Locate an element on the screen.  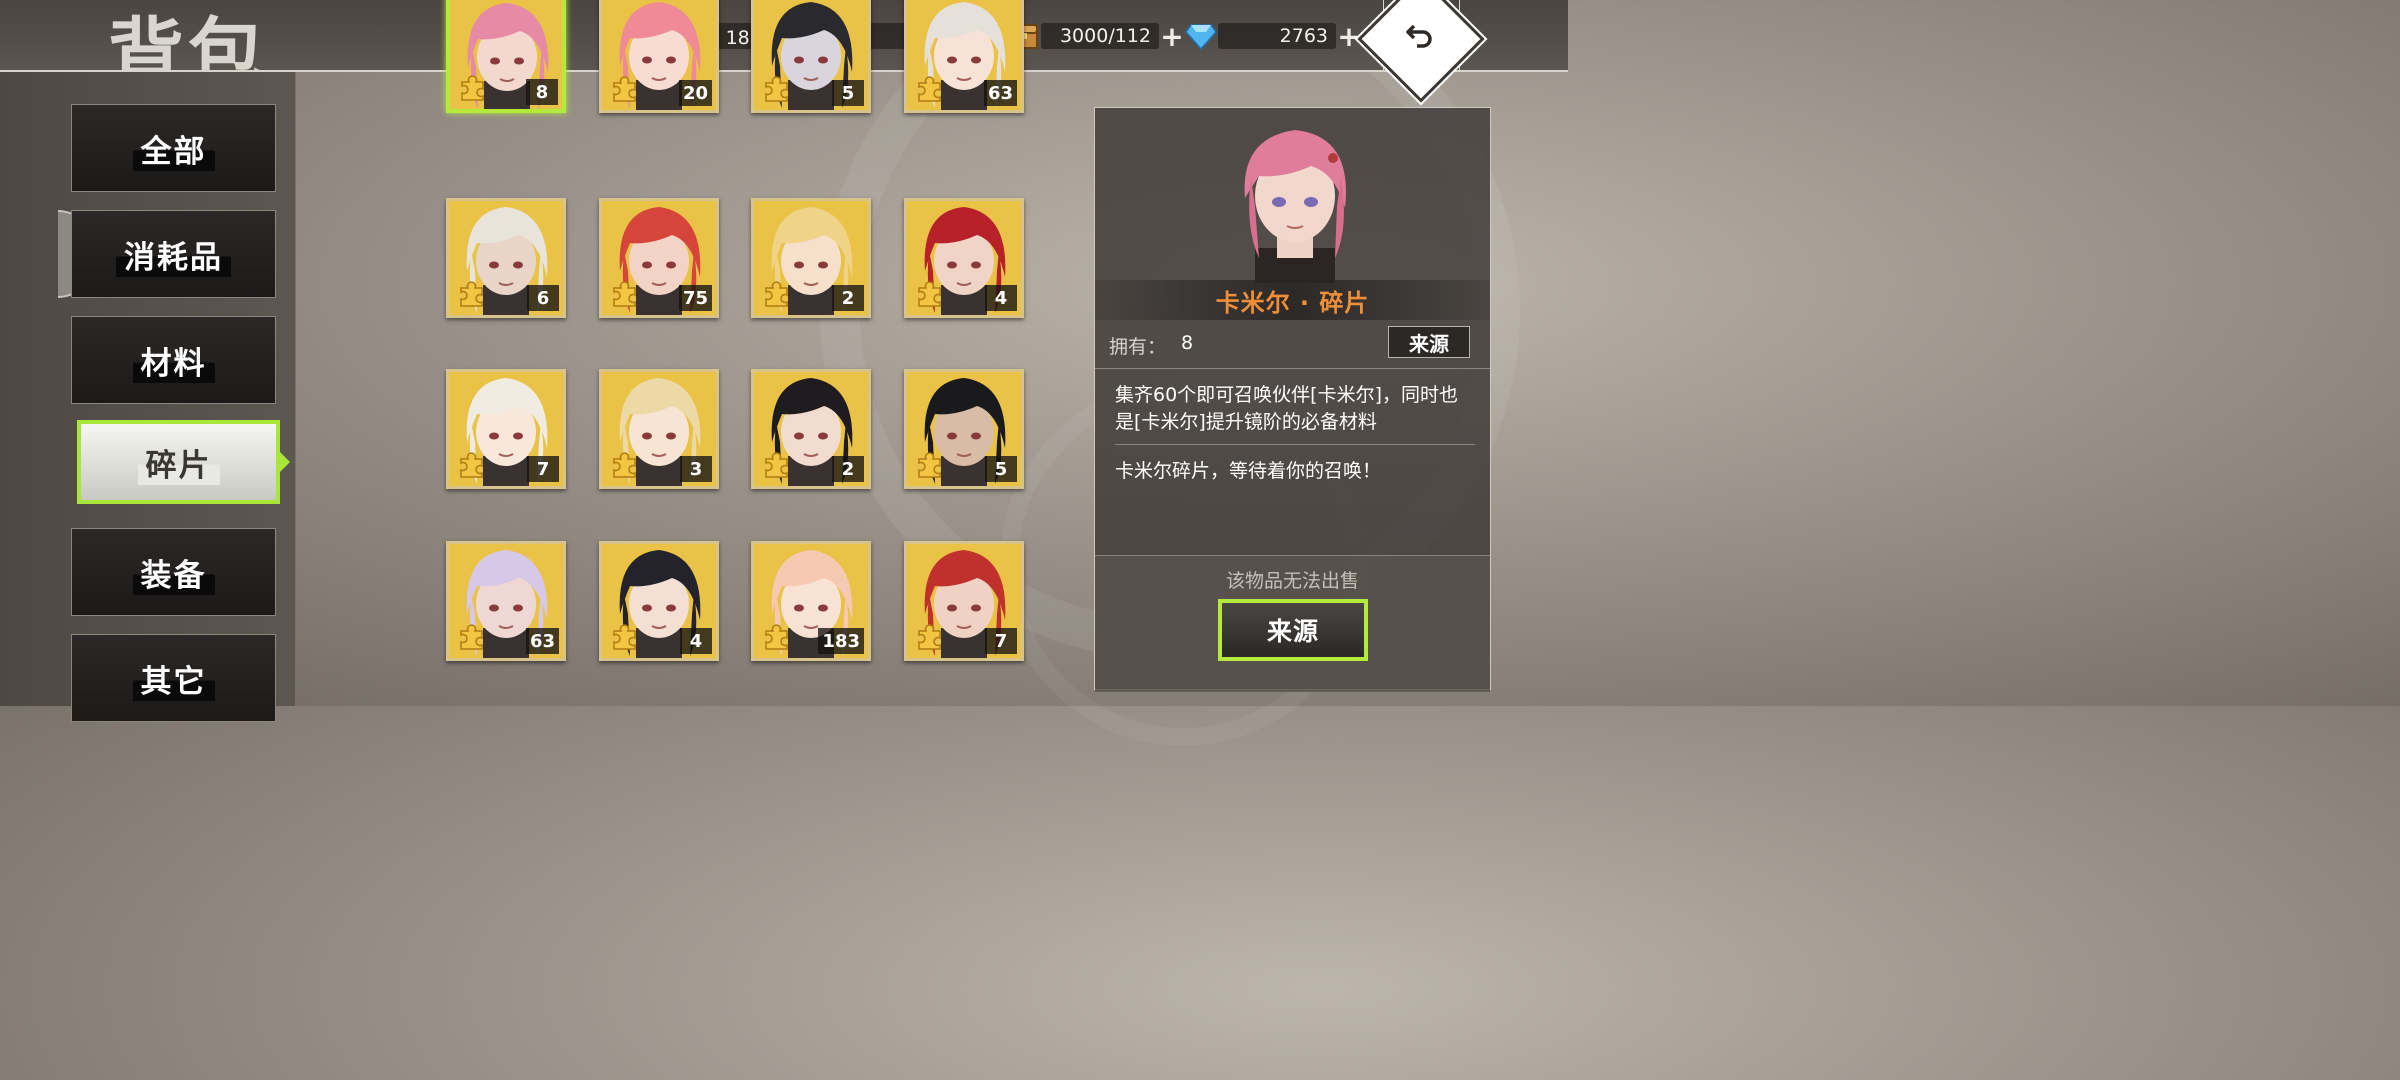
character-portrait is located at coordinates (1295, 200).